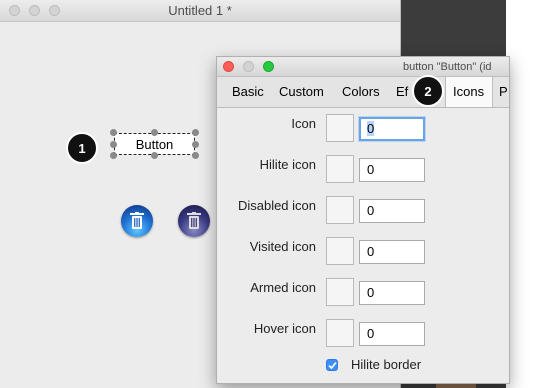  I want to click on tab-basic: Basic, so click(248, 91).